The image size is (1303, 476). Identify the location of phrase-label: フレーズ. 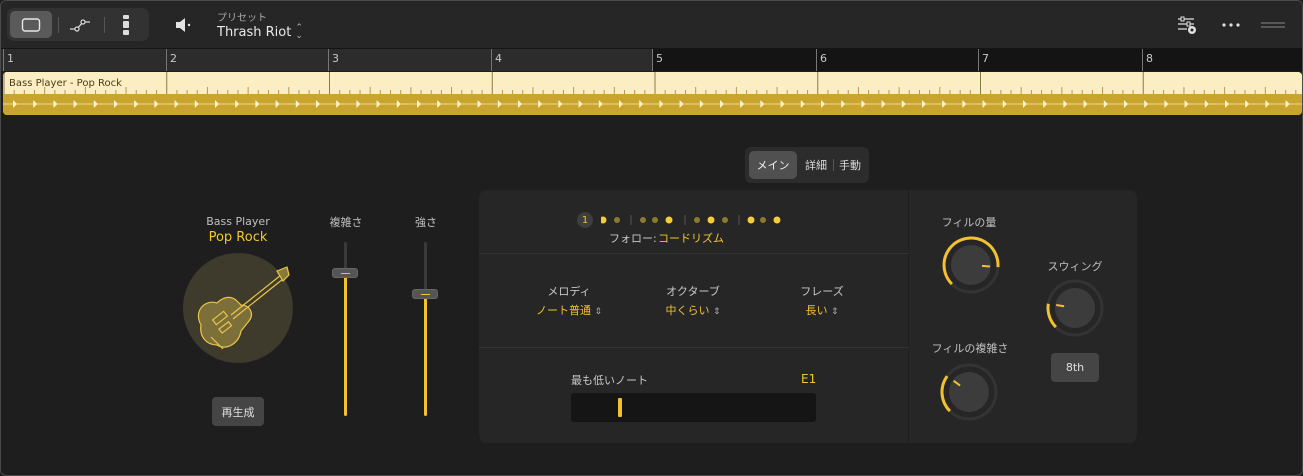
(822, 291).